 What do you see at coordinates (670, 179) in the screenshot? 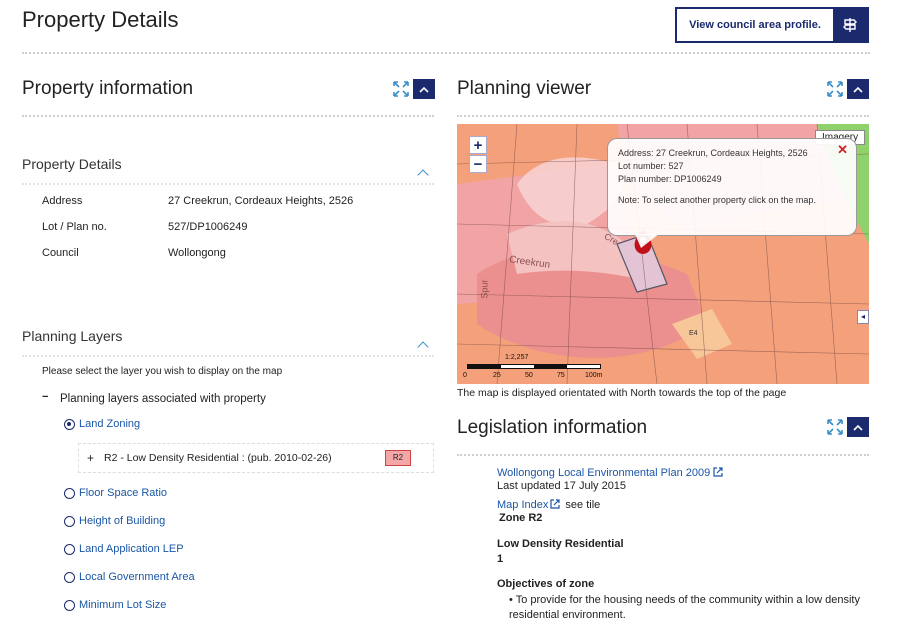
I see `popup-plan: Plan number: DP1006249` at bounding box center [670, 179].